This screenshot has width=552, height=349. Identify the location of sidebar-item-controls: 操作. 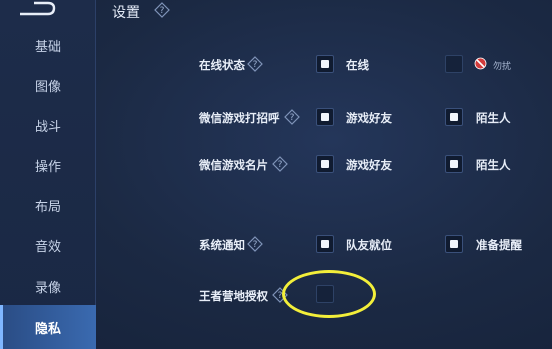
(48, 165).